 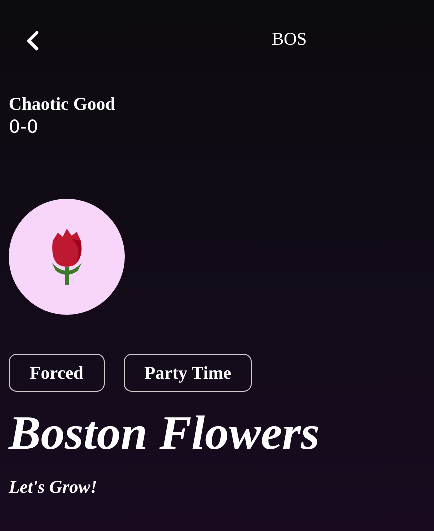 I want to click on page-title: BOS, so click(x=290, y=39).